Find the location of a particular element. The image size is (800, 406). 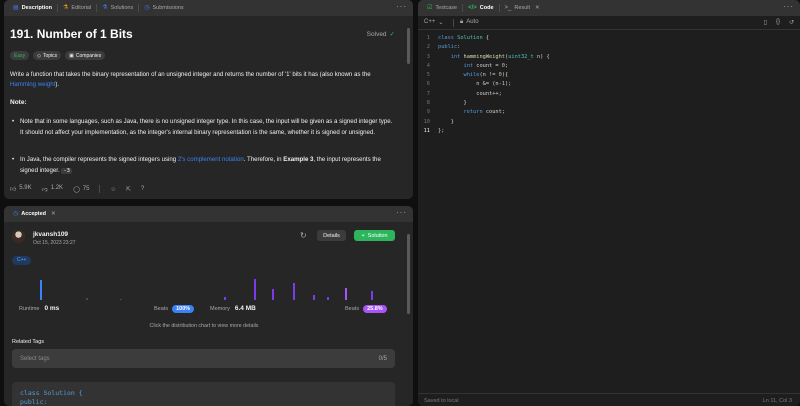

thumbs-up-icon: 👍︎ is located at coordinates (13, 190).